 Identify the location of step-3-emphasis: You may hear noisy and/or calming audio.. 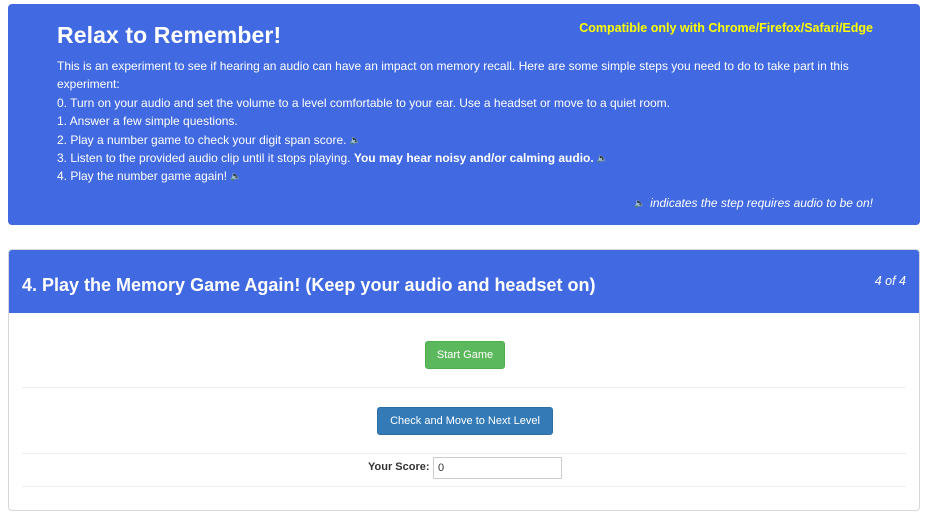
(473, 158).